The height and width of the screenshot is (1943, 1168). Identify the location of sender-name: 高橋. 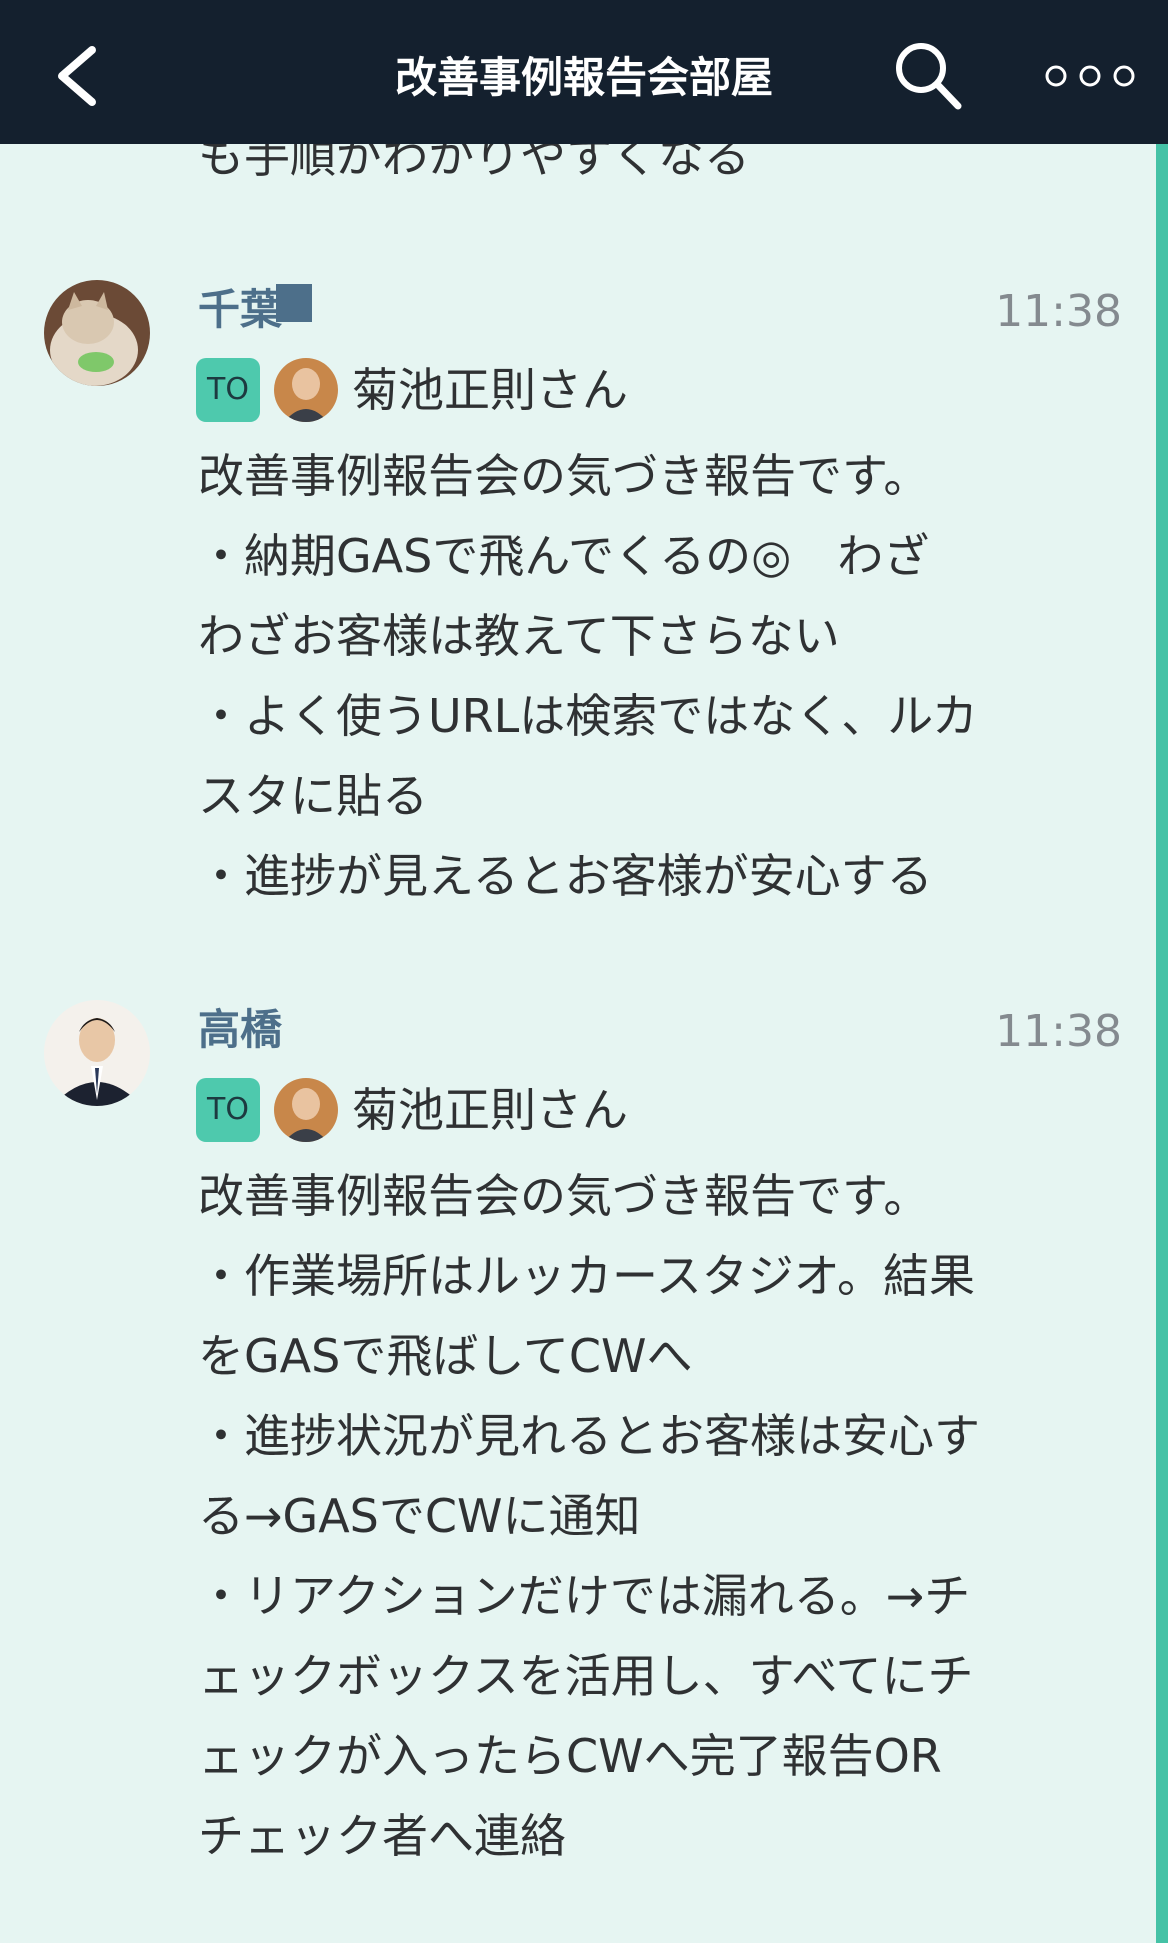
(240, 1029).